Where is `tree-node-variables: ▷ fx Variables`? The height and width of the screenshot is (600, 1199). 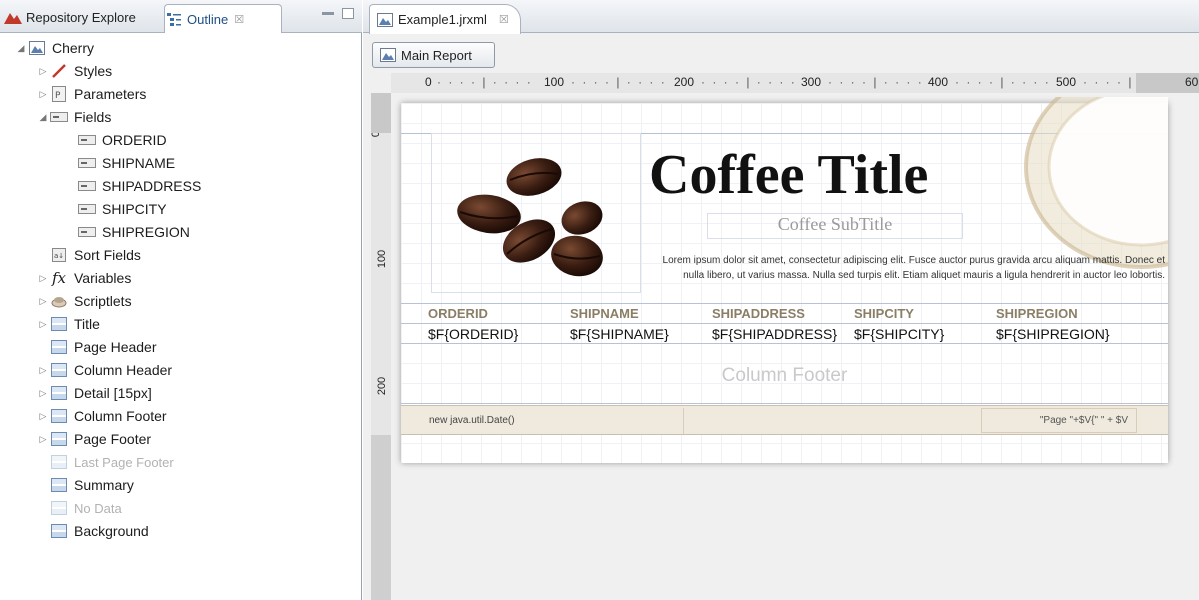 tree-node-variables: ▷ fx Variables is located at coordinates (84, 278).